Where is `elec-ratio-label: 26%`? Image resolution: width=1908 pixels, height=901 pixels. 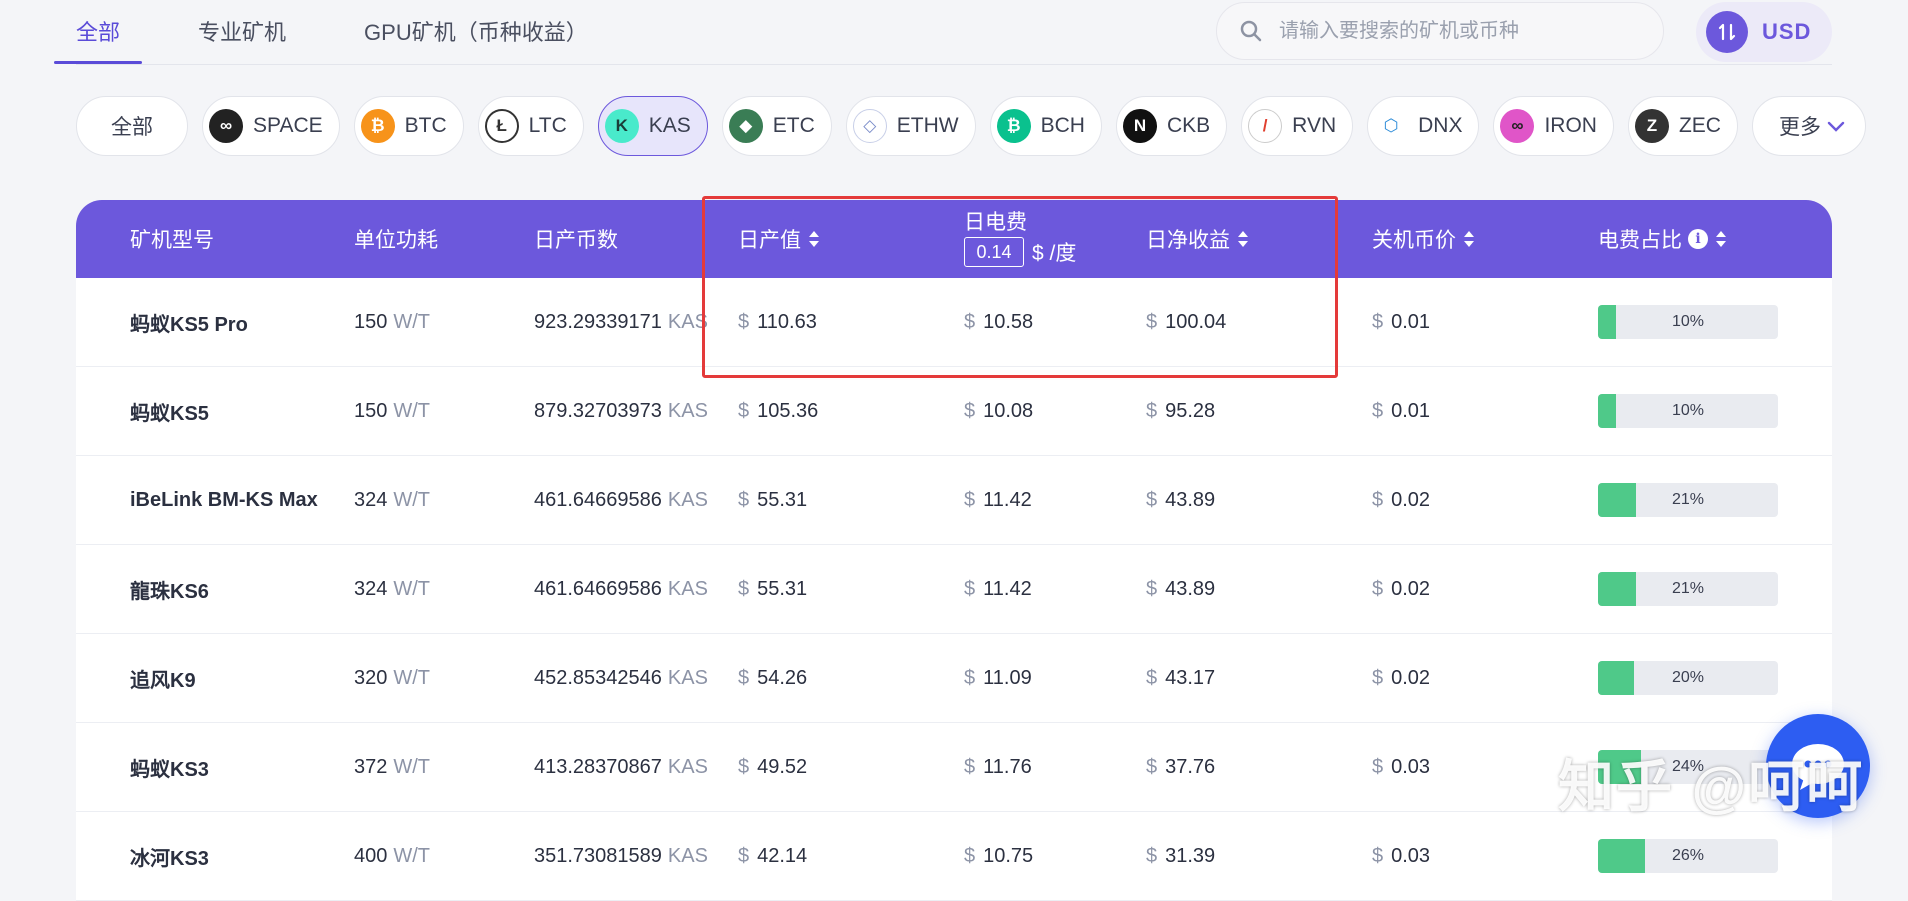
elec-ratio-label: 26% is located at coordinates (1688, 855).